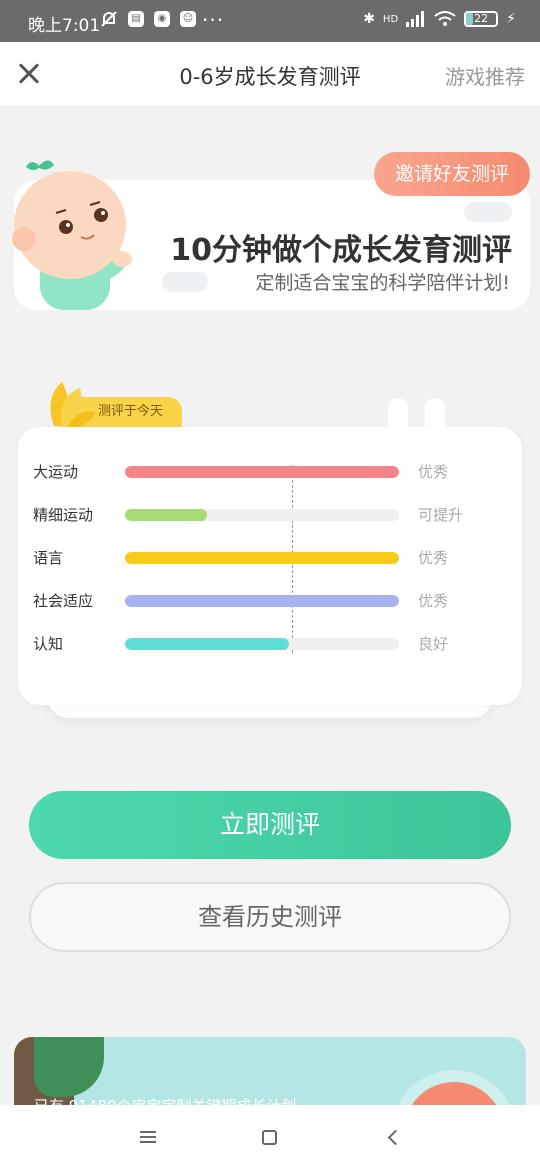  What do you see at coordinates (162, 19) in the screenshot?
I see `app-icon: ◉` at bounding box center [162, 19].